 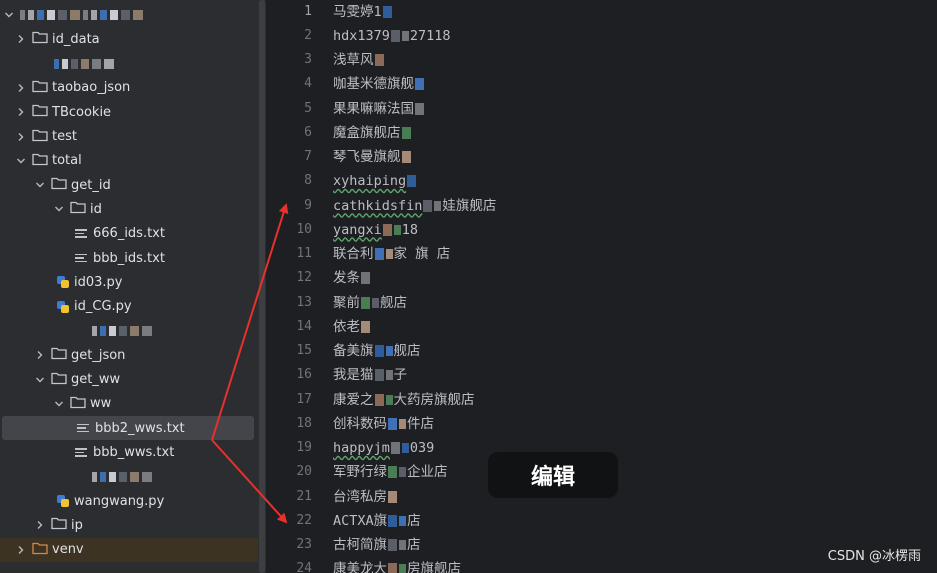 What do you see at coordinates (304, 423) in the screenshot?
I see `line-number: 18` at bounding box center [304, 423].